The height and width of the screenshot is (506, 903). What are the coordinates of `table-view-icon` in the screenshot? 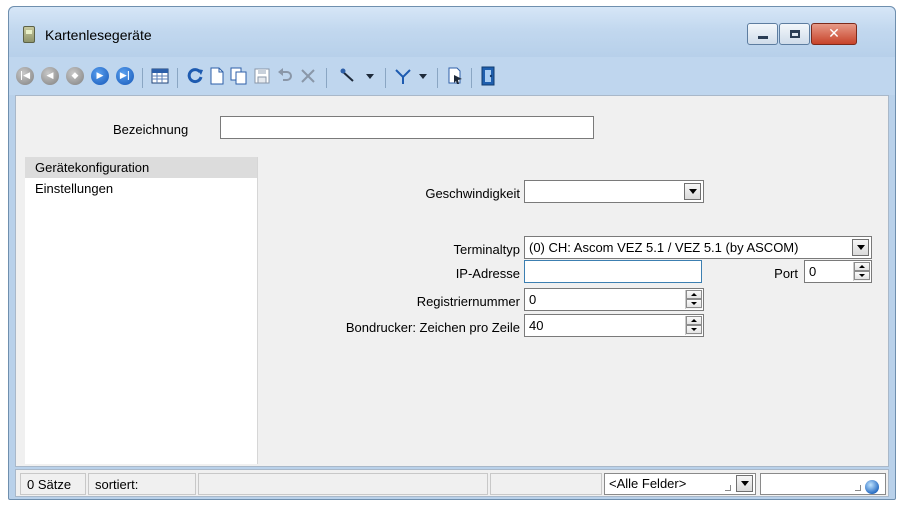 It's located at (160, 76).